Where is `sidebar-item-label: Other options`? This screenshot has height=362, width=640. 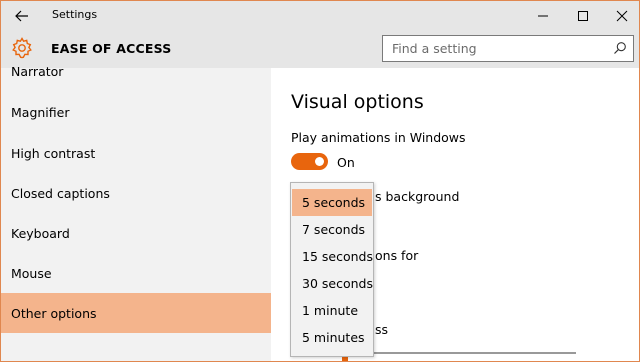
sidebar-item-label: Other options is located at coordinates (54, 313).